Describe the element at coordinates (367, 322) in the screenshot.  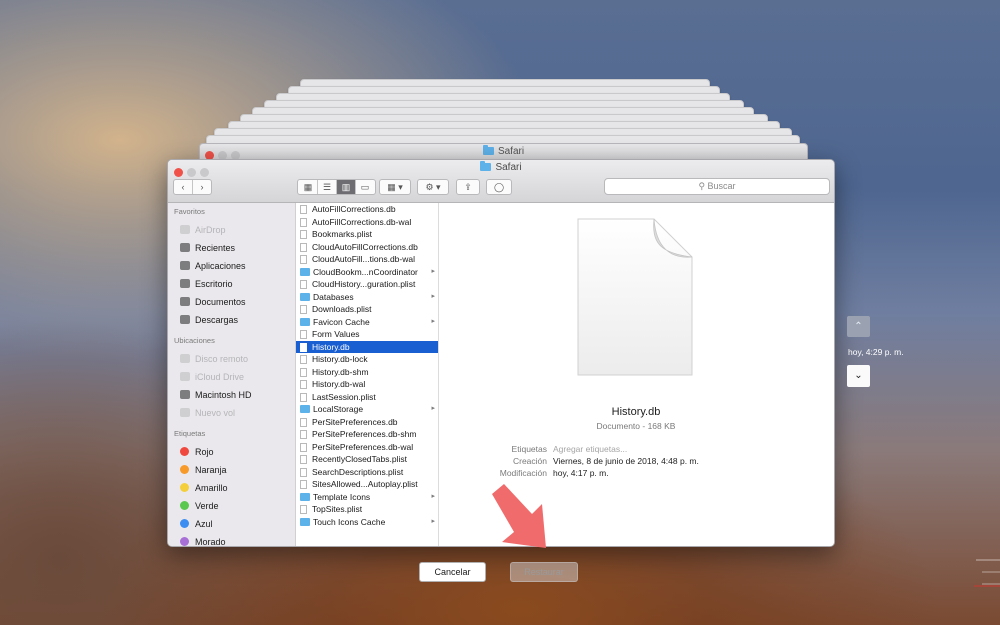
I see `file-row: Favicon Cache ▸` at that location.